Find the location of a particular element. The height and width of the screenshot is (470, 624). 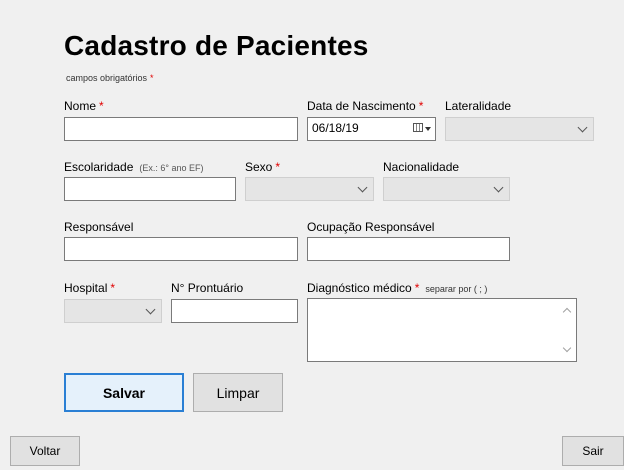

prontuario-input is located at coordinates (234, 311).